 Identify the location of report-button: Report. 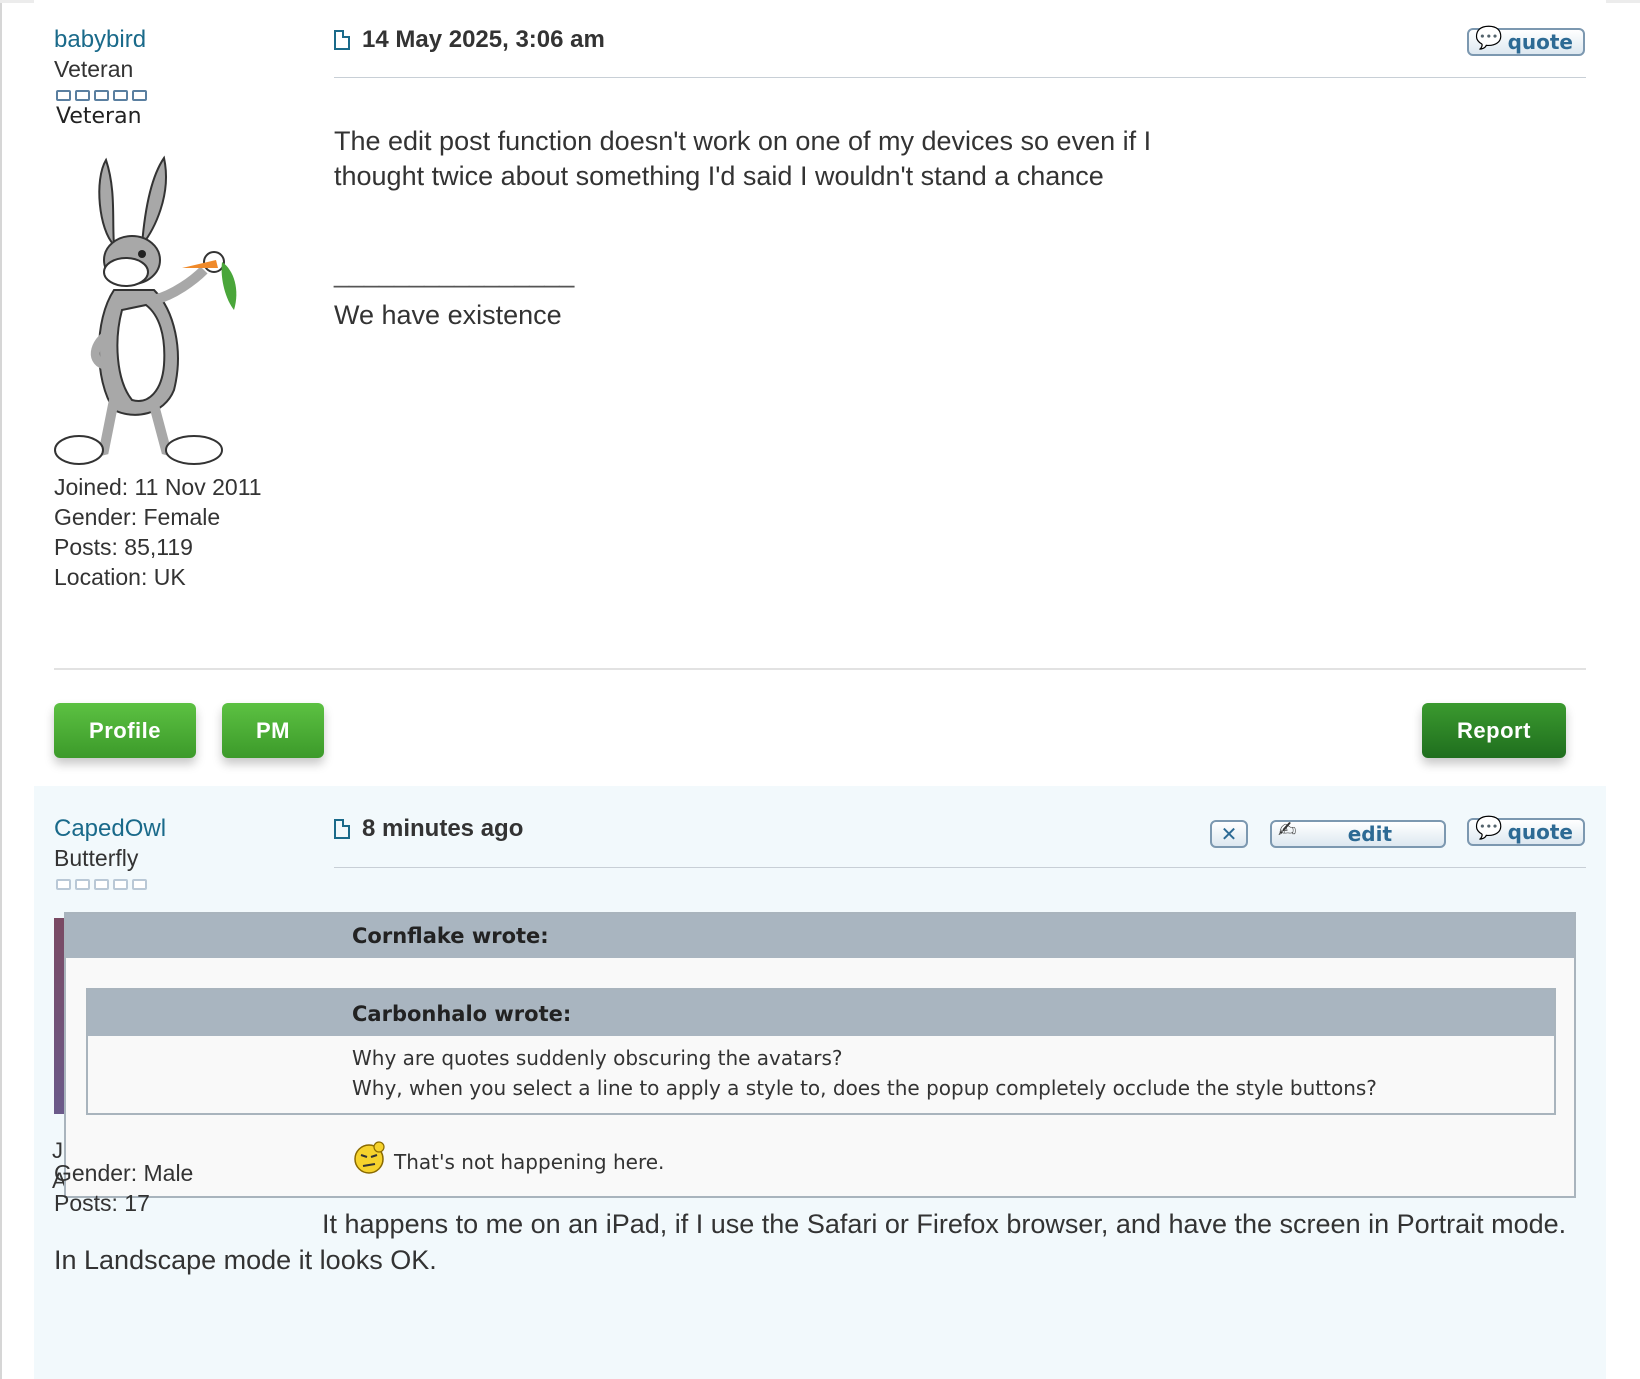
(1494, 730).